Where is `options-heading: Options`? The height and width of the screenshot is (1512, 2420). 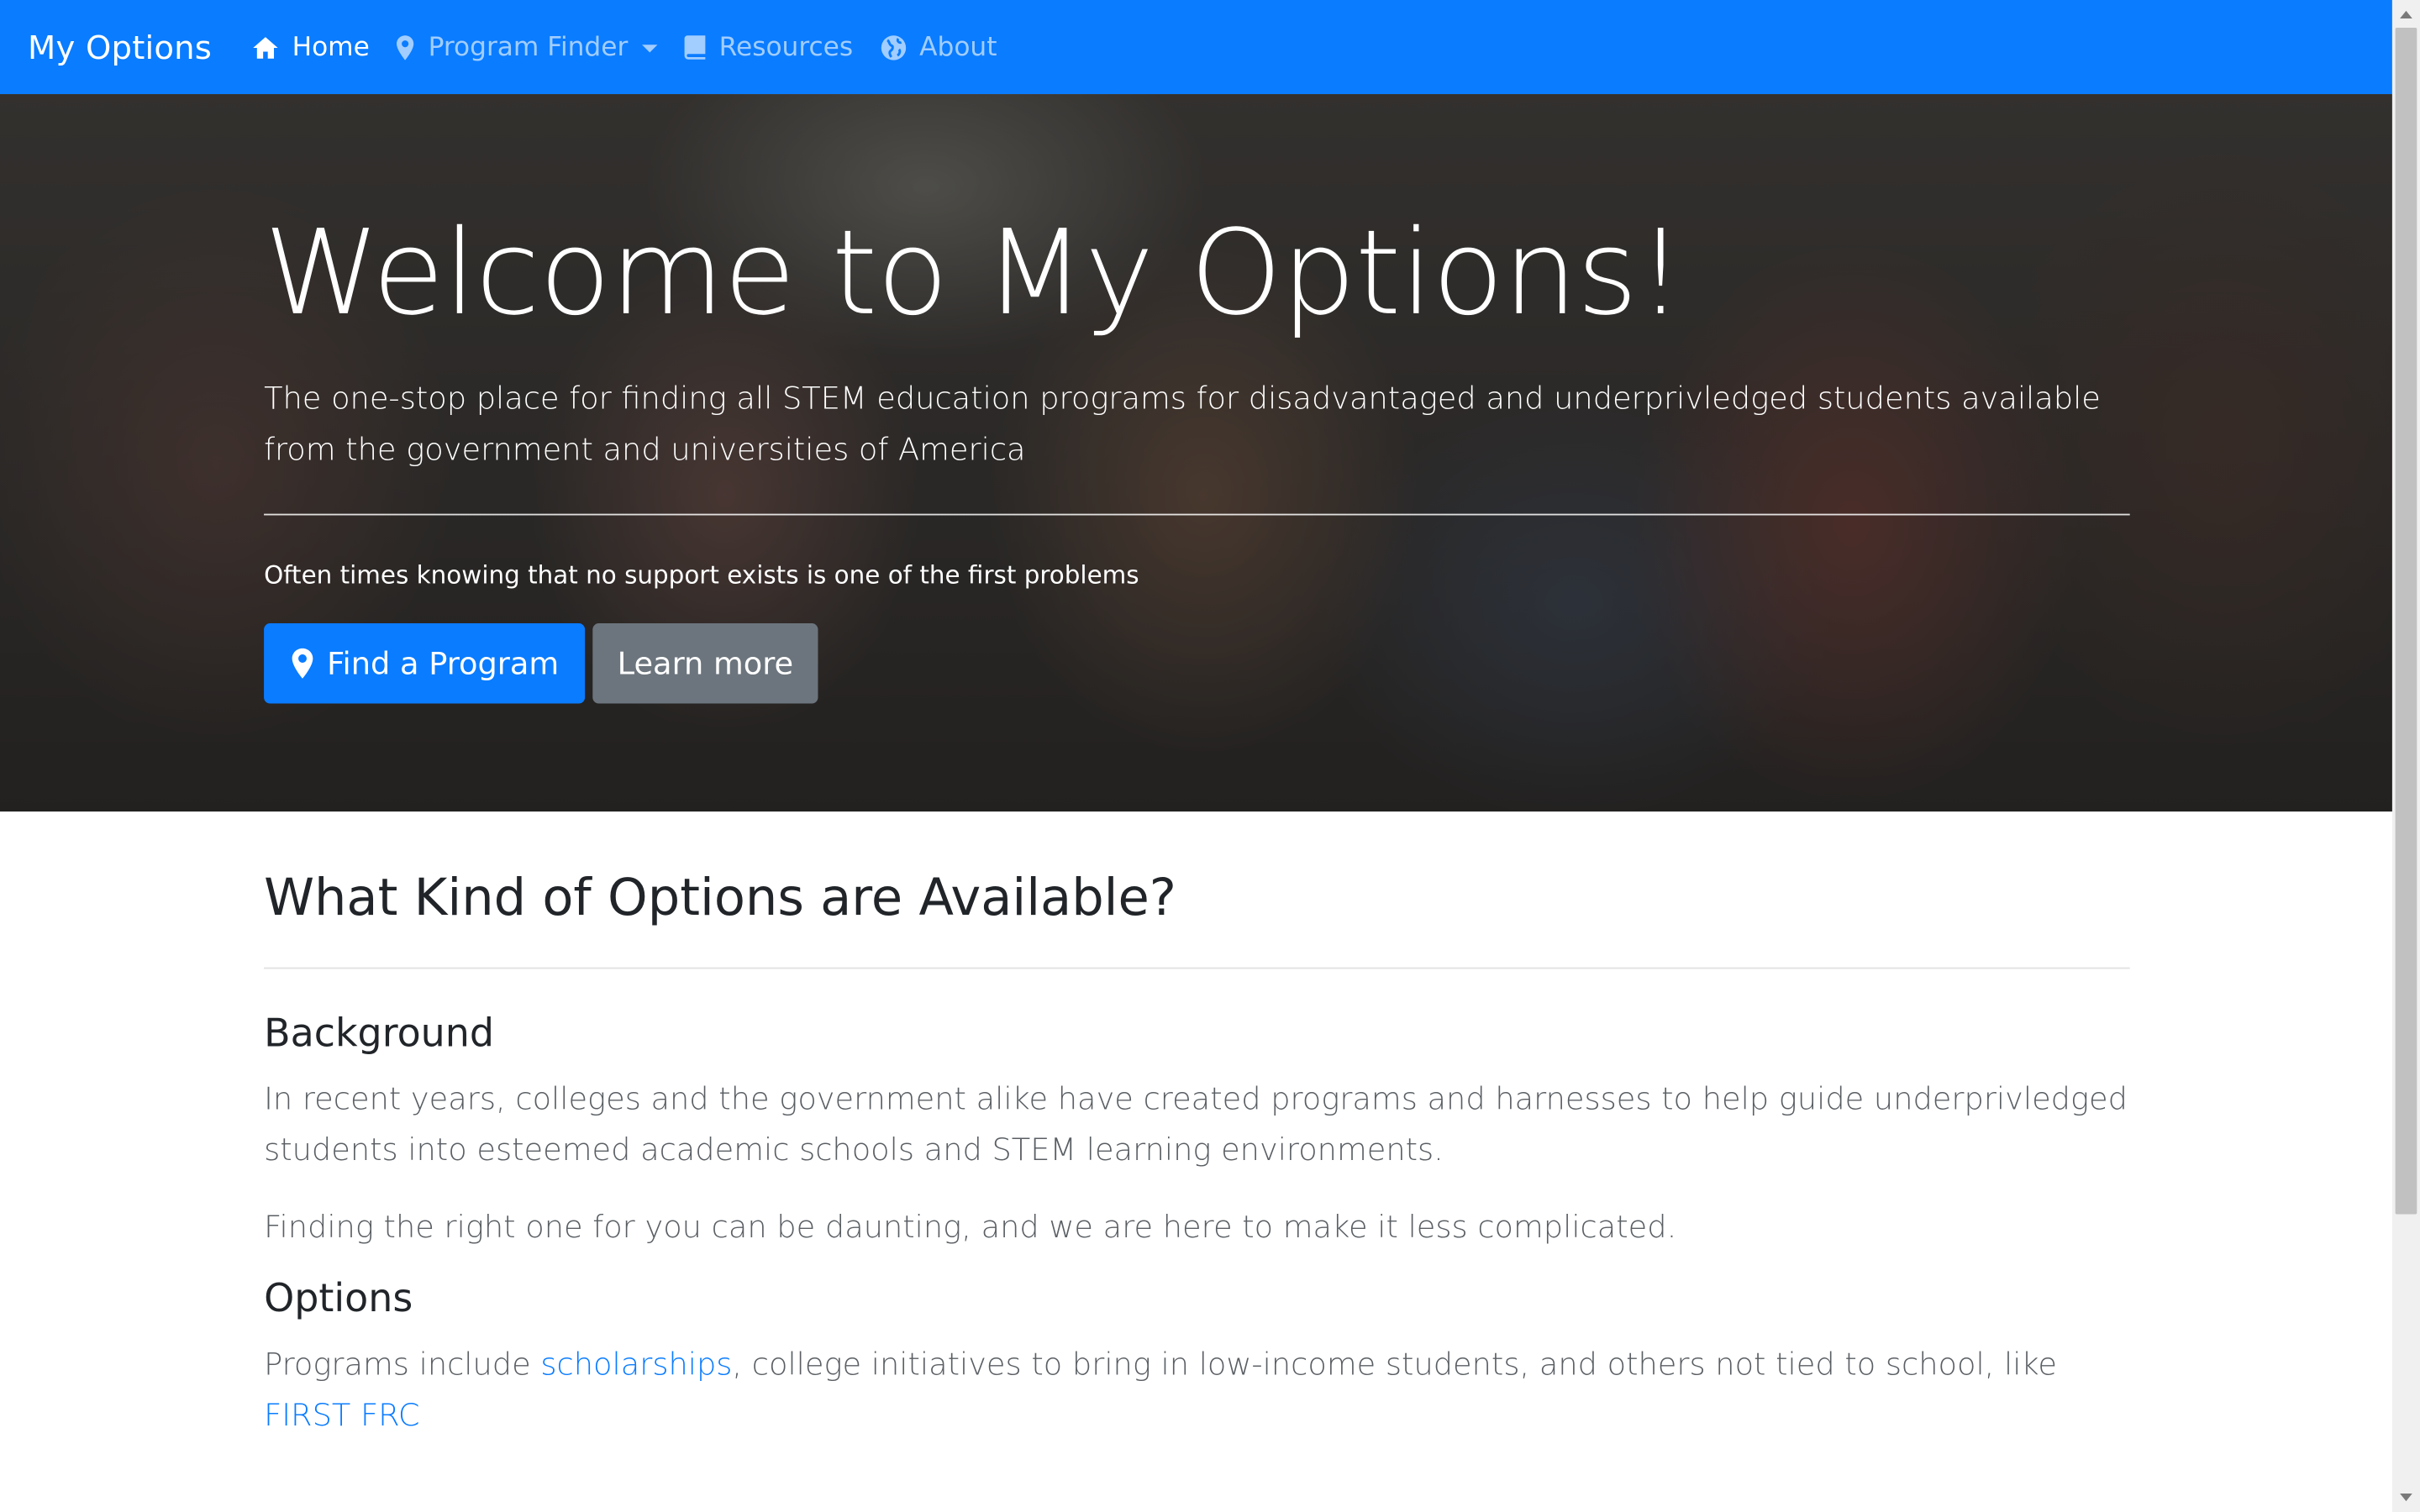
options-heading: Options is located at coordinates (338, 1298).